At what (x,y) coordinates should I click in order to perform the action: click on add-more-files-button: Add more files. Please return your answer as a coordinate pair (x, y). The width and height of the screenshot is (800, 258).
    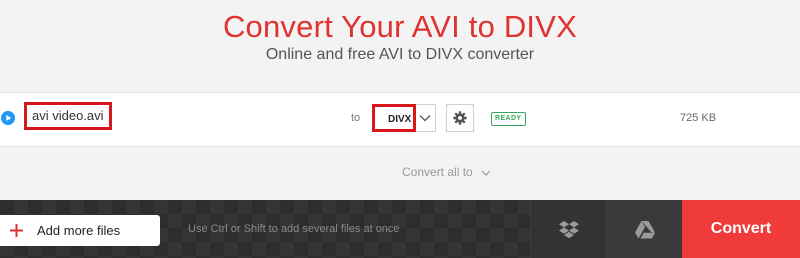
    Looking at the image, I should click on (80, 230).